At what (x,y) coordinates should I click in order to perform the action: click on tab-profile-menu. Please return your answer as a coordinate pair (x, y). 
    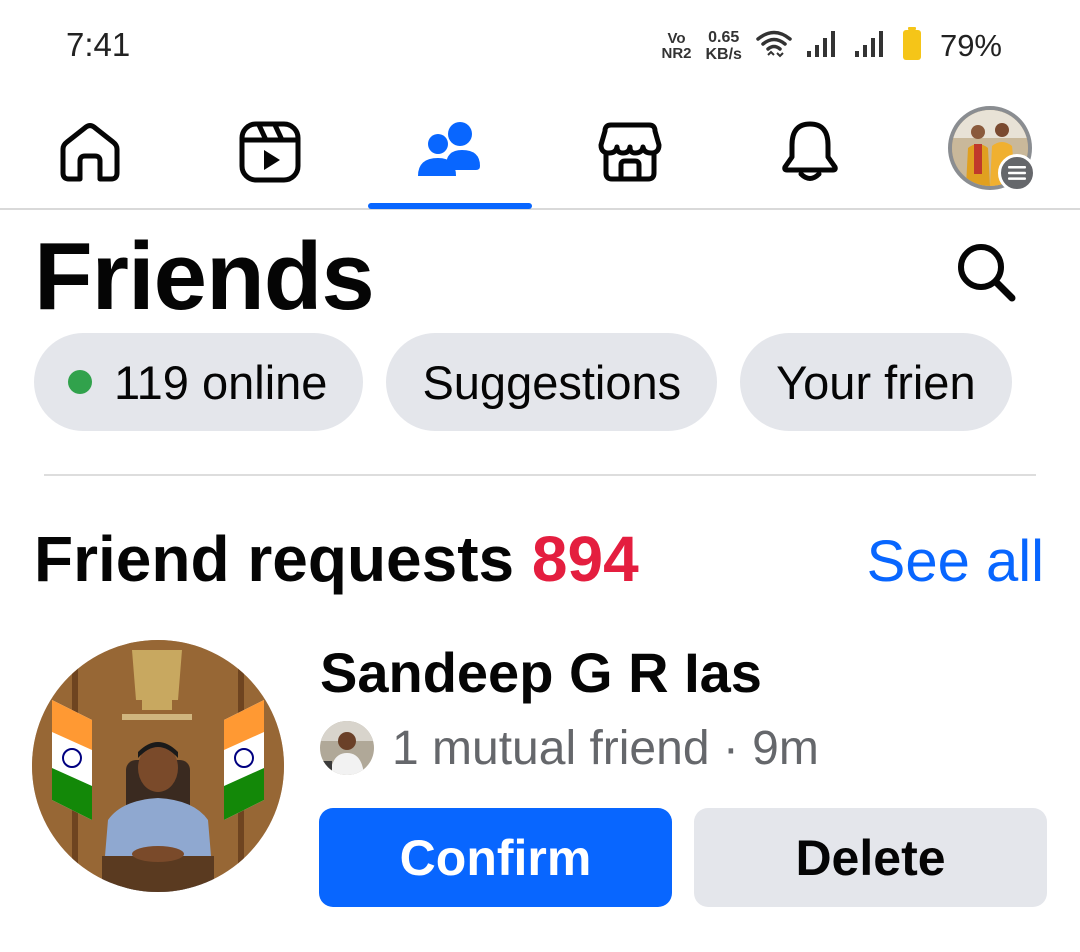
    Looking at the image, I should click on (992, 149).